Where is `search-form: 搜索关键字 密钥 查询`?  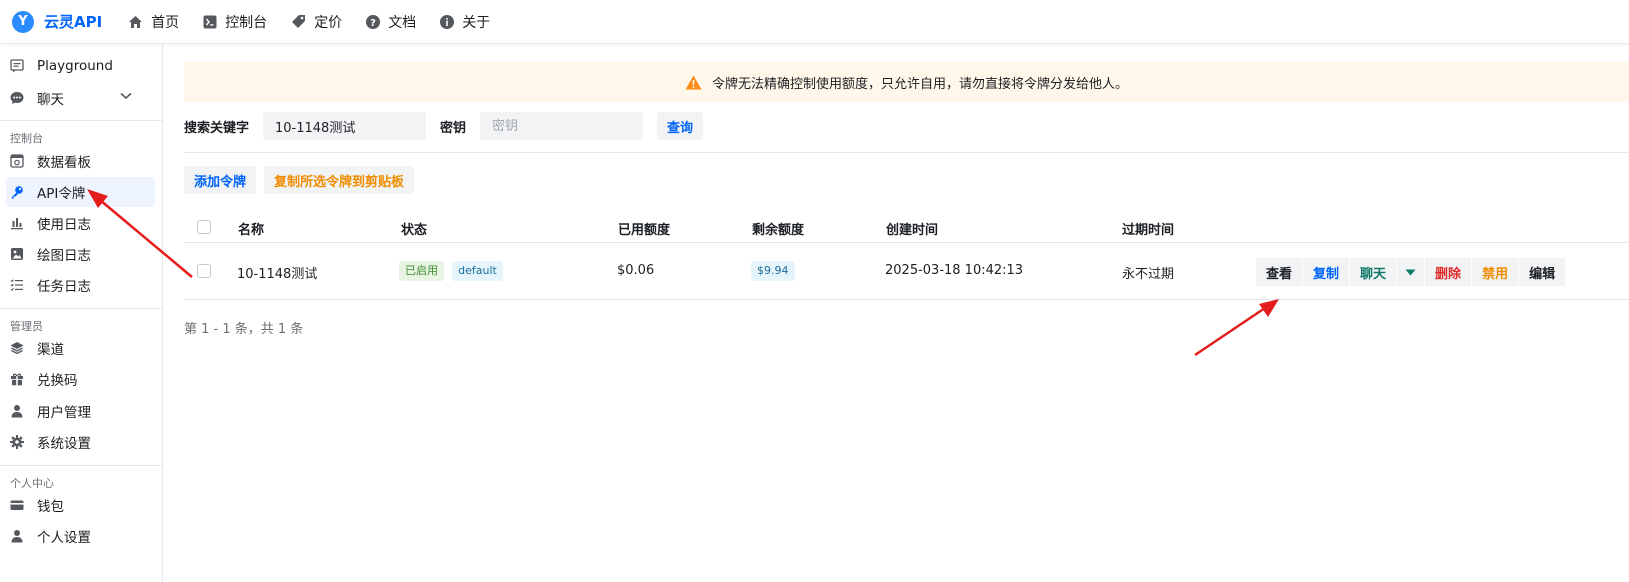 search-form: 搜索关键字 密钥 查询 is located at coordinates (444, 126).